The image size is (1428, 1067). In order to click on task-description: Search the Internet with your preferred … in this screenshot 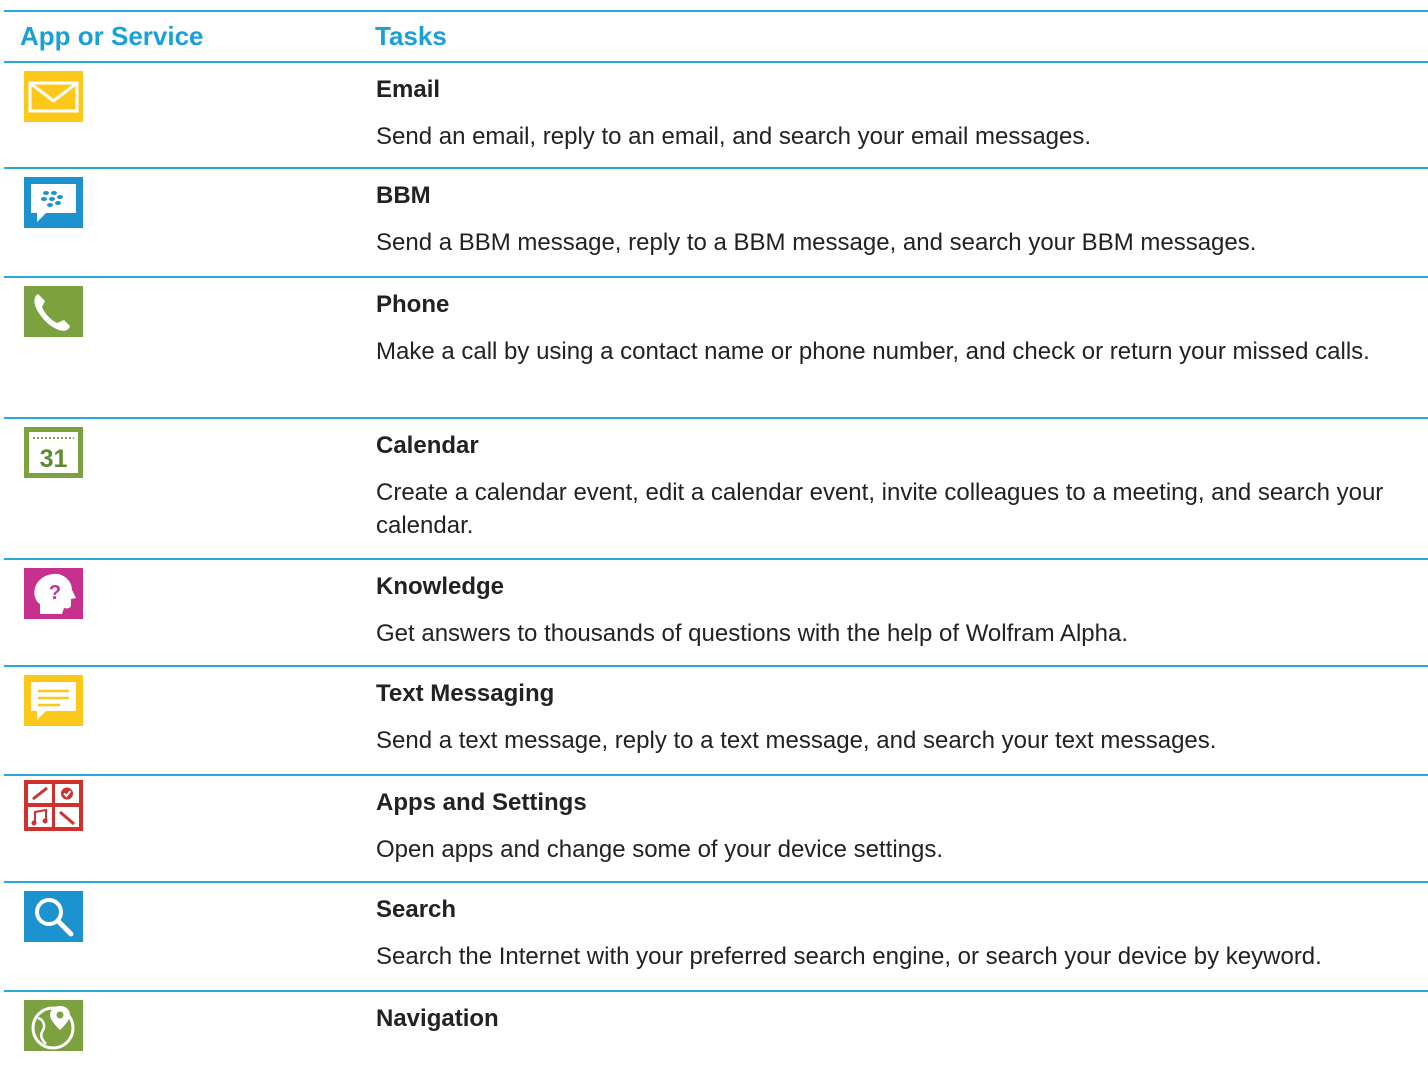, I will do `click(849, 956)`.